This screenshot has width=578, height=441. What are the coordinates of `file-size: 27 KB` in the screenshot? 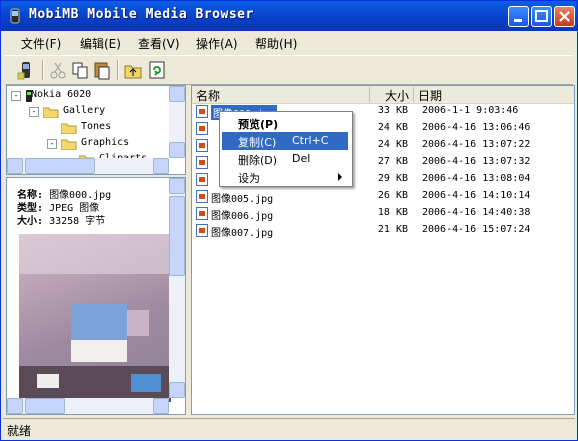 It's located at (392, 161).